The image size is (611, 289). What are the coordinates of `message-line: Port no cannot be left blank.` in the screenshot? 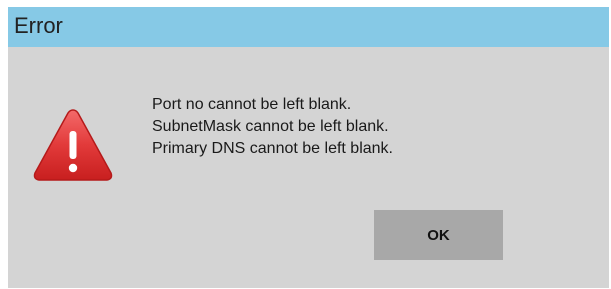 It's located at (252, 104).